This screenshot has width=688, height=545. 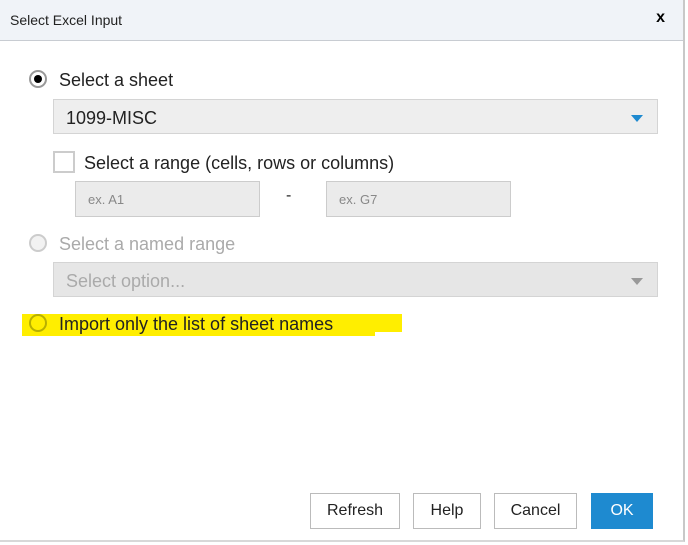 I want to click on help-button: Help, so click(x=447, y=511).